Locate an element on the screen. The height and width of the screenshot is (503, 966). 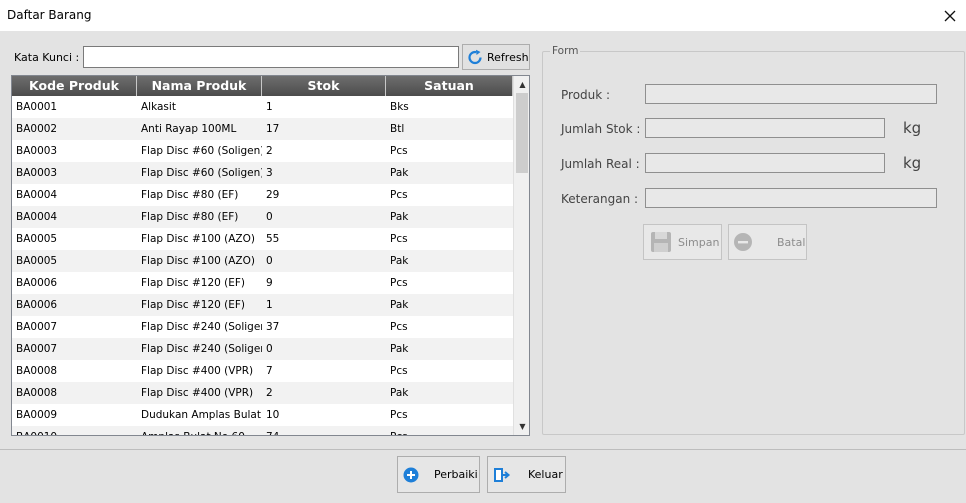
cell-satuan: Bks is located at coordinates (399, 107).